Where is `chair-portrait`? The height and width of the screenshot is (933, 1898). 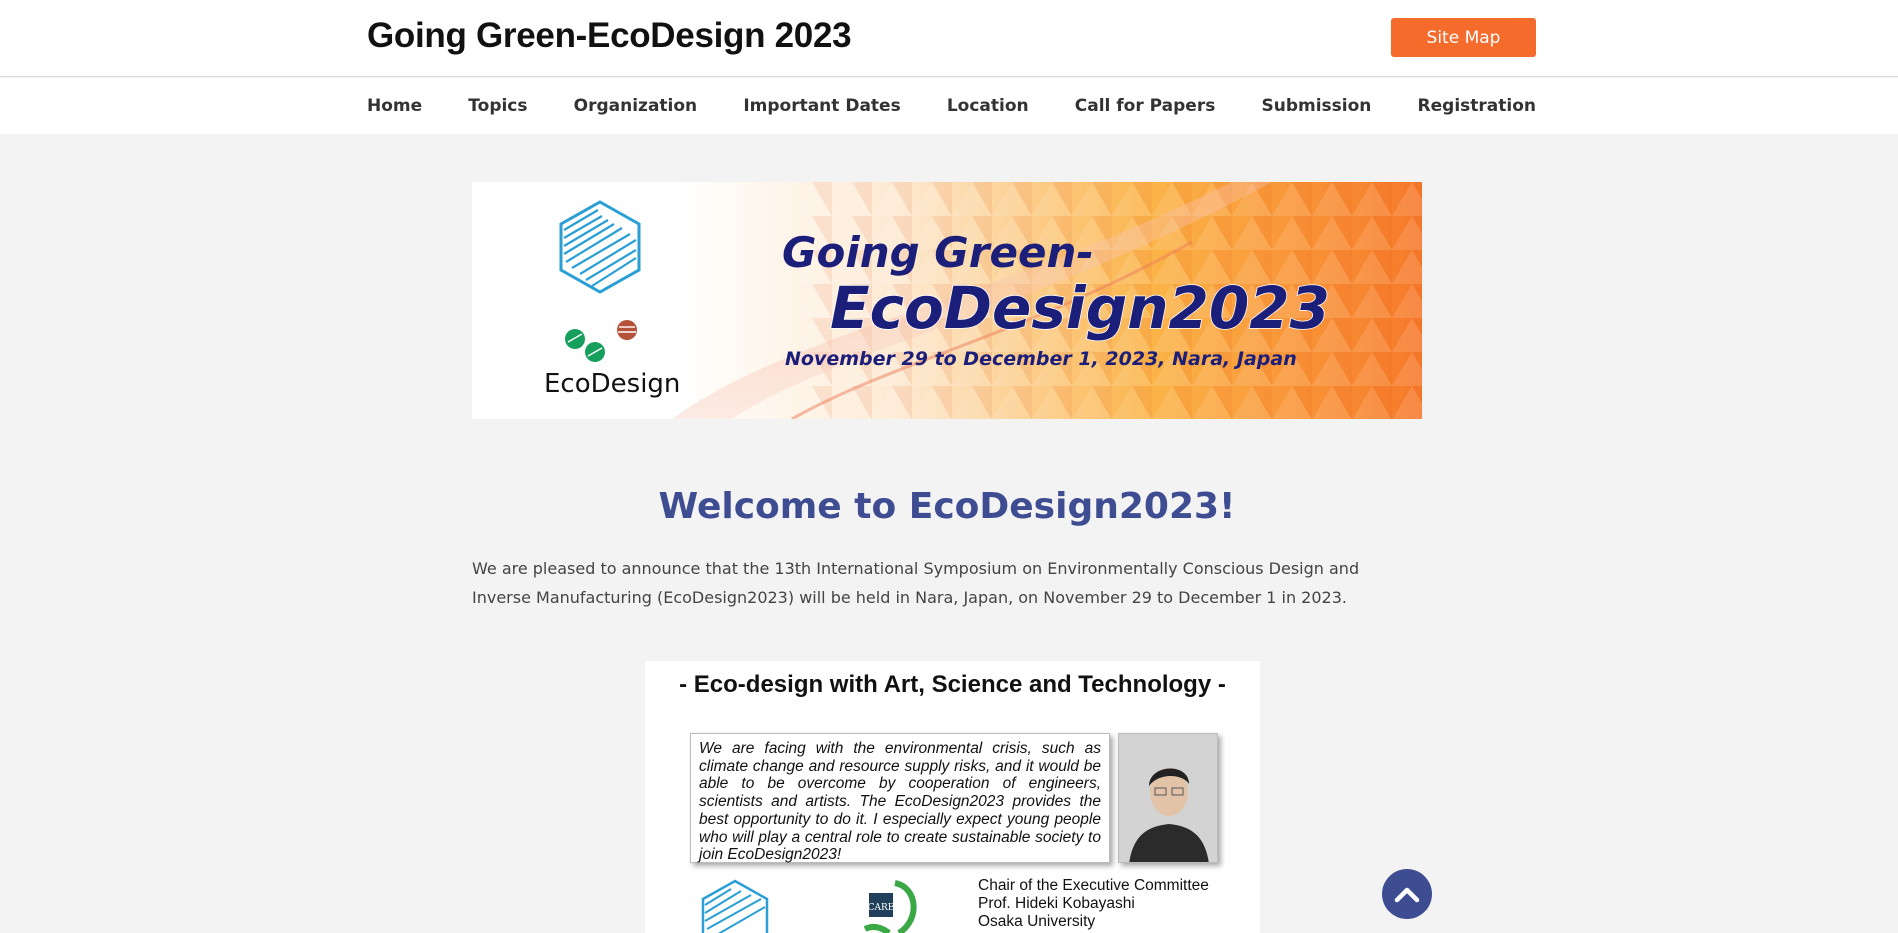 chair-portrait is located at coordinates (1168, 798).